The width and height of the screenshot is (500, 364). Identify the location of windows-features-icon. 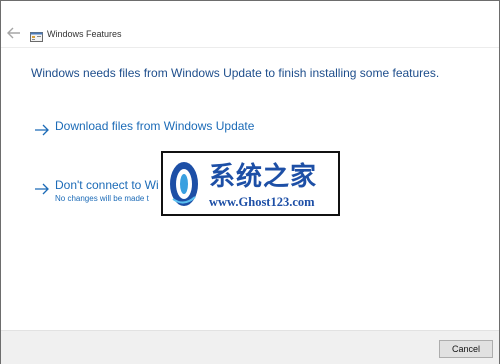
(36, 35).